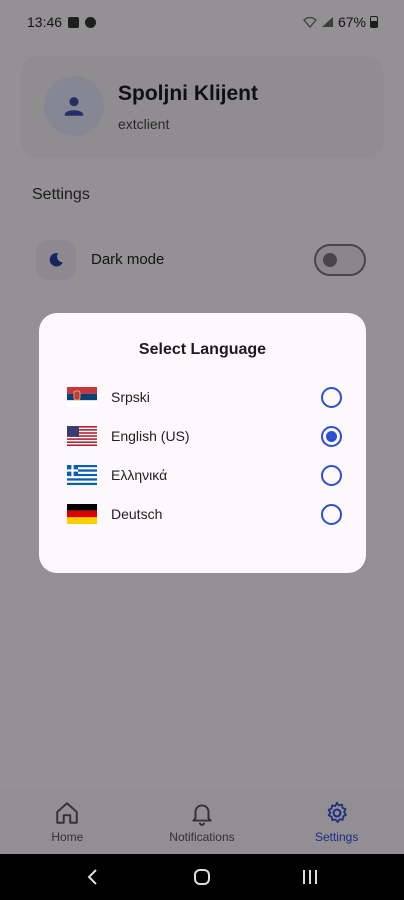 This screenshot has height=900, width=404. I want to click on language-option-srpski: Srpski, so click(204, 397).